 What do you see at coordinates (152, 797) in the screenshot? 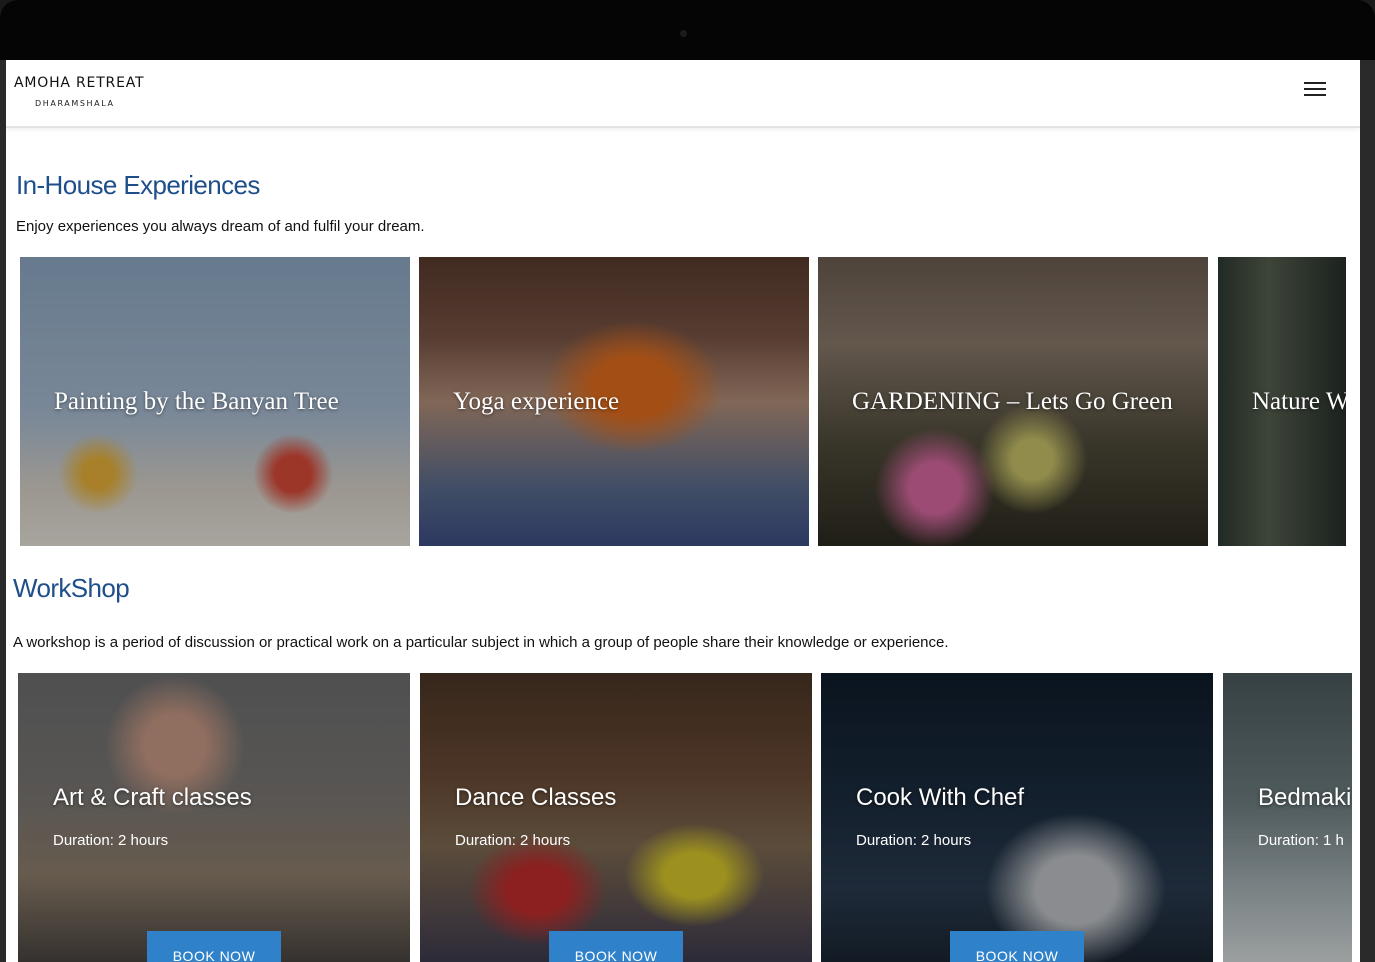
I see `workshop-card-title: Art & Craft classes` at bounding box center [152, 797].